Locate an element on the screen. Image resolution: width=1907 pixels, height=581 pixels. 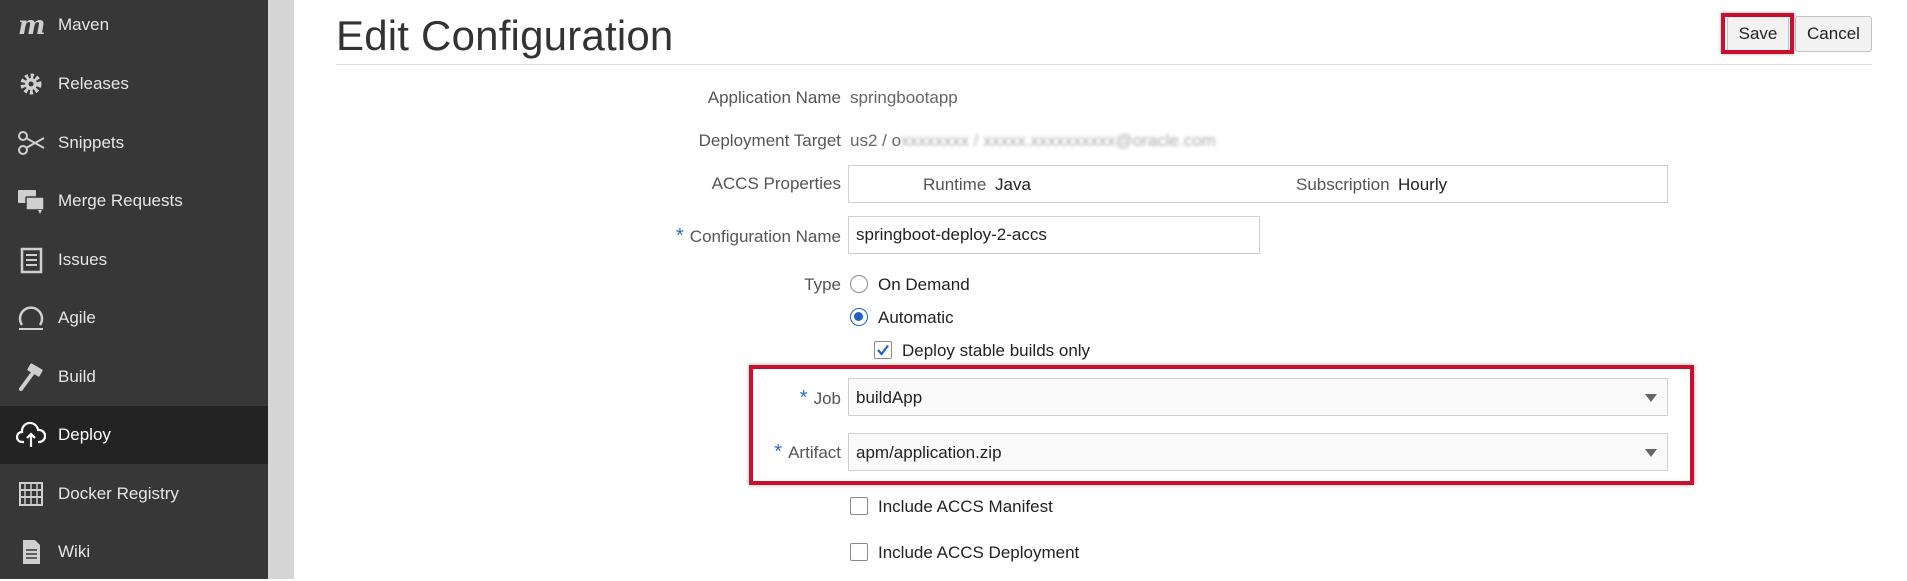
sidebar-item-merge-requests: Merge Requests is located at coordinates (134, 201).